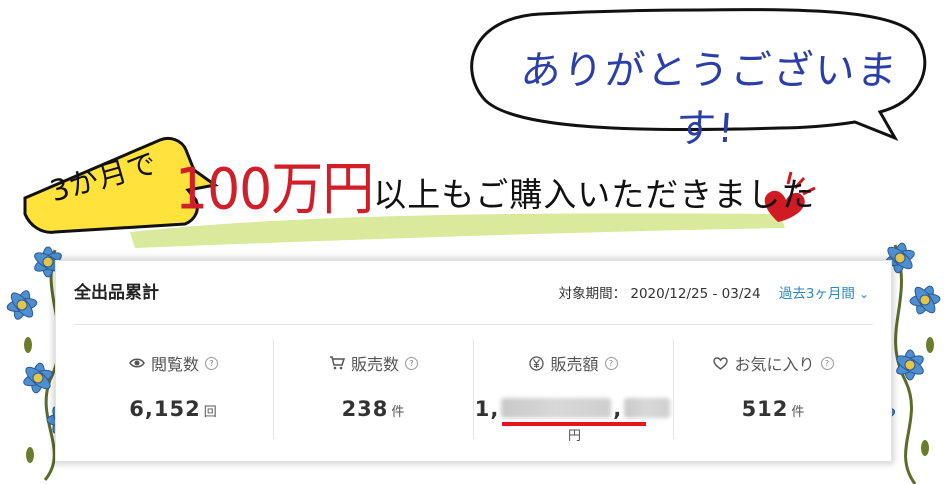 Image resolution: width=950 pixels, height=484 pixels. What do you see at coordinates (592, 294) in the screenshot?
I see `period-label: 対象期間：` at bounding box center [592, 294].